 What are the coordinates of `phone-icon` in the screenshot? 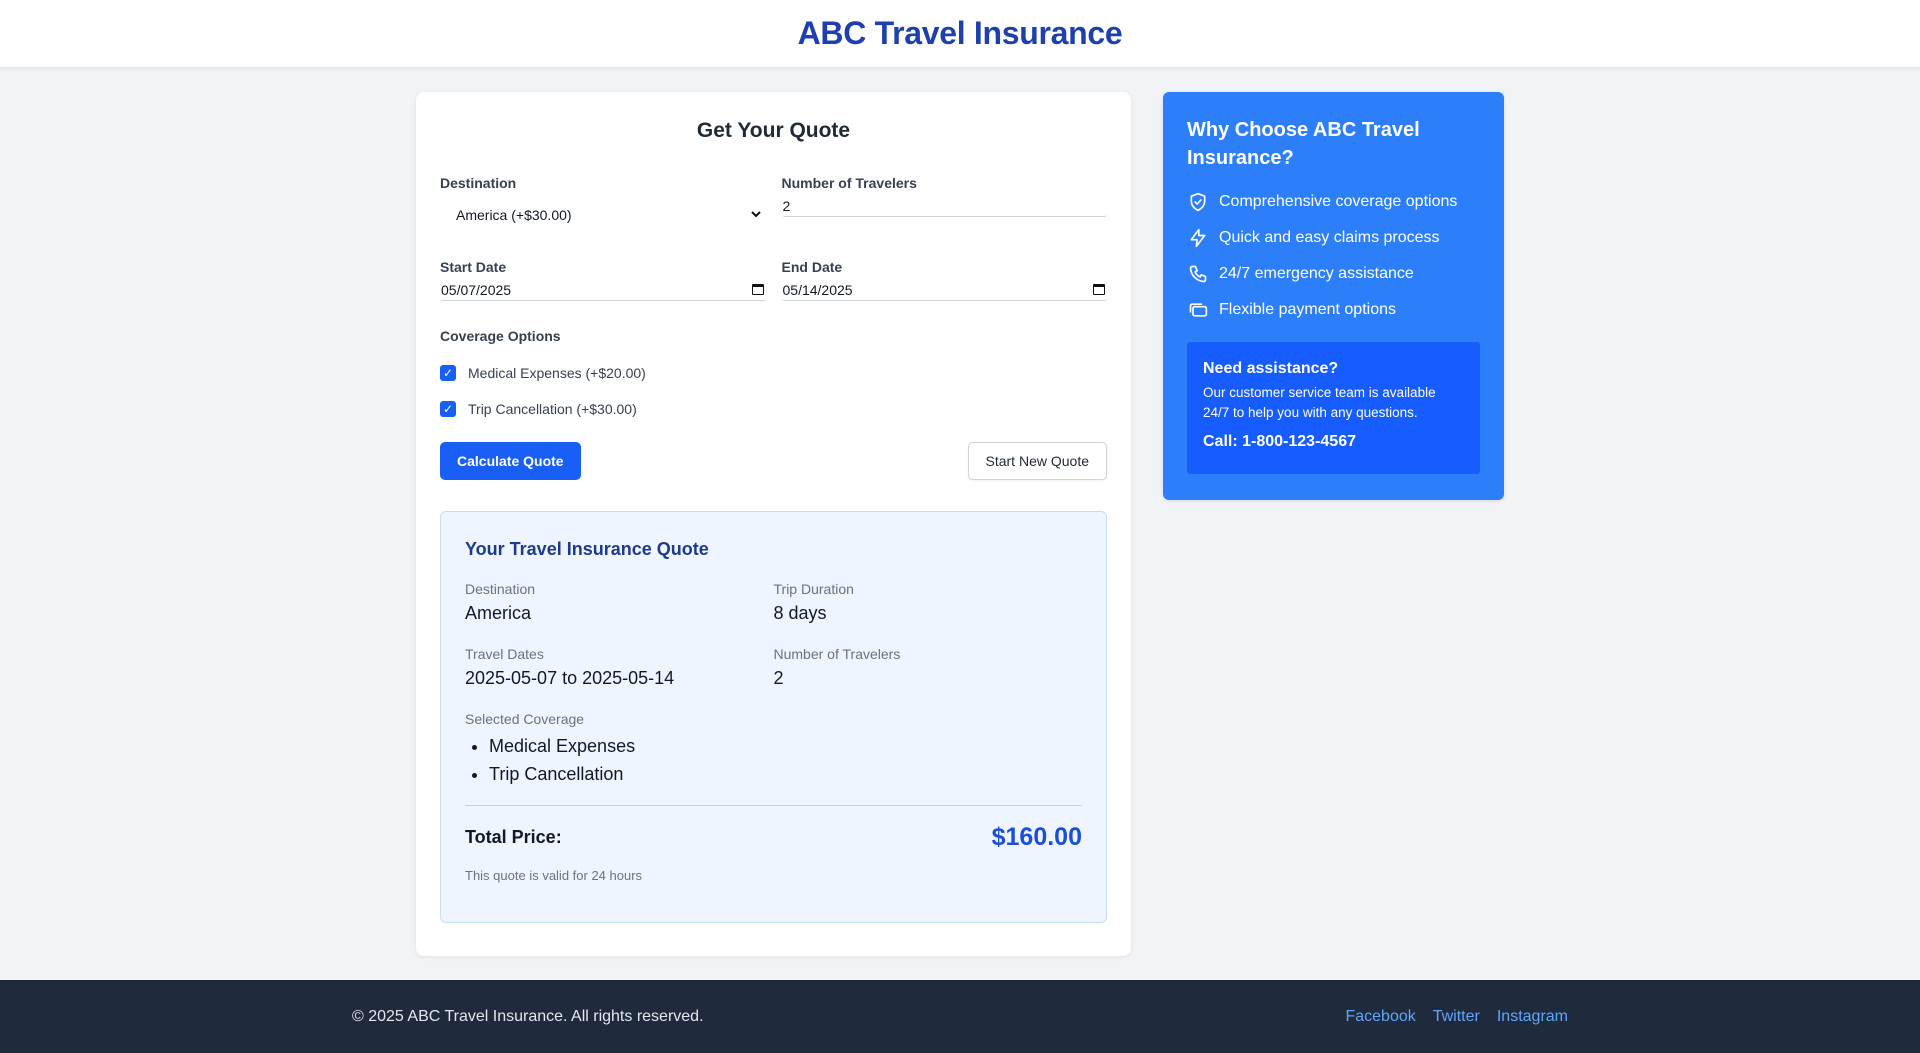 It's located at (1198, 274).